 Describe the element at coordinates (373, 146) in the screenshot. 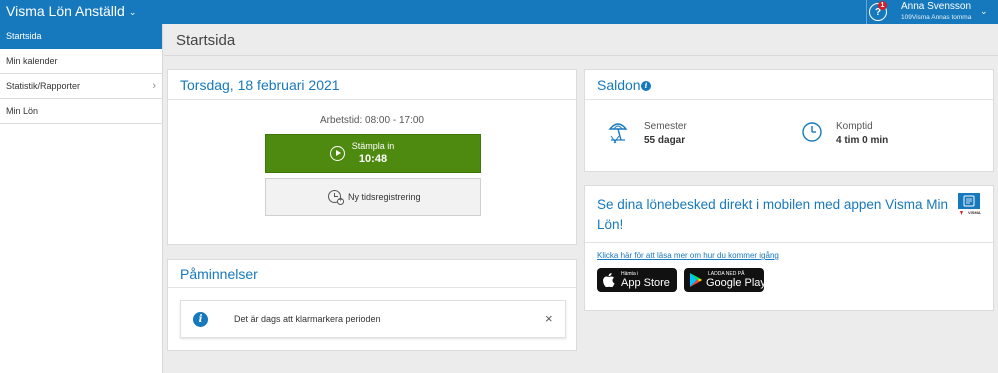

I see `stamp-in-label: Stämpla in` at that location.